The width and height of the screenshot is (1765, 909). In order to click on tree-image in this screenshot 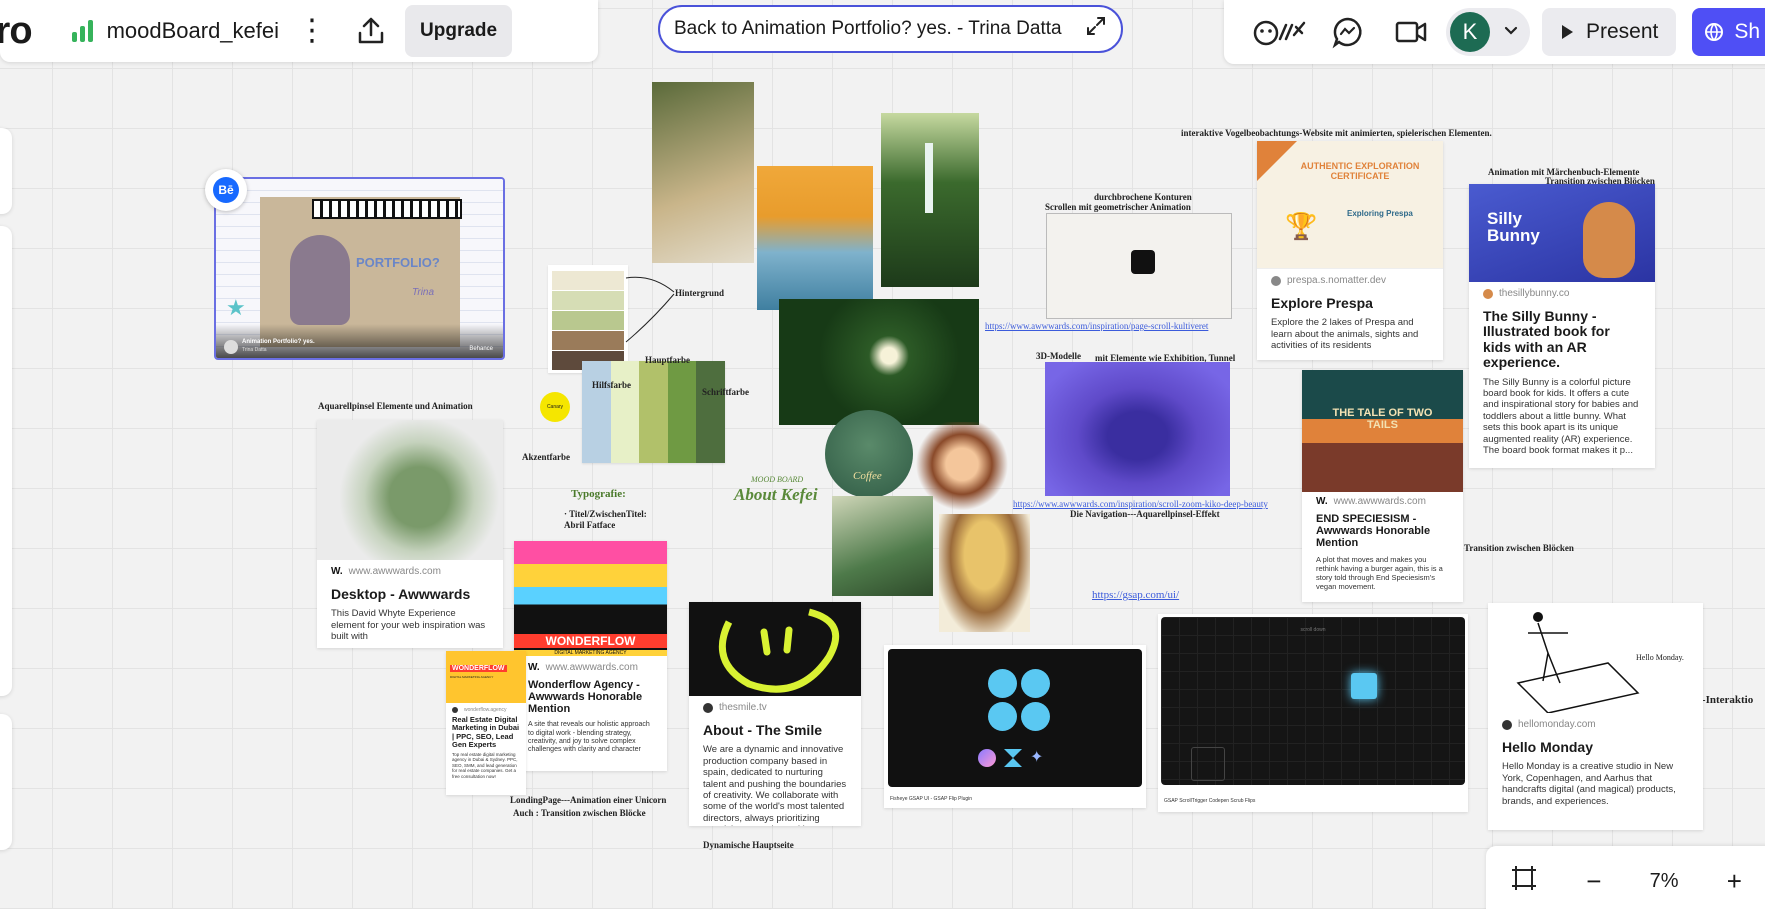, I will do `click(410, 490)`.